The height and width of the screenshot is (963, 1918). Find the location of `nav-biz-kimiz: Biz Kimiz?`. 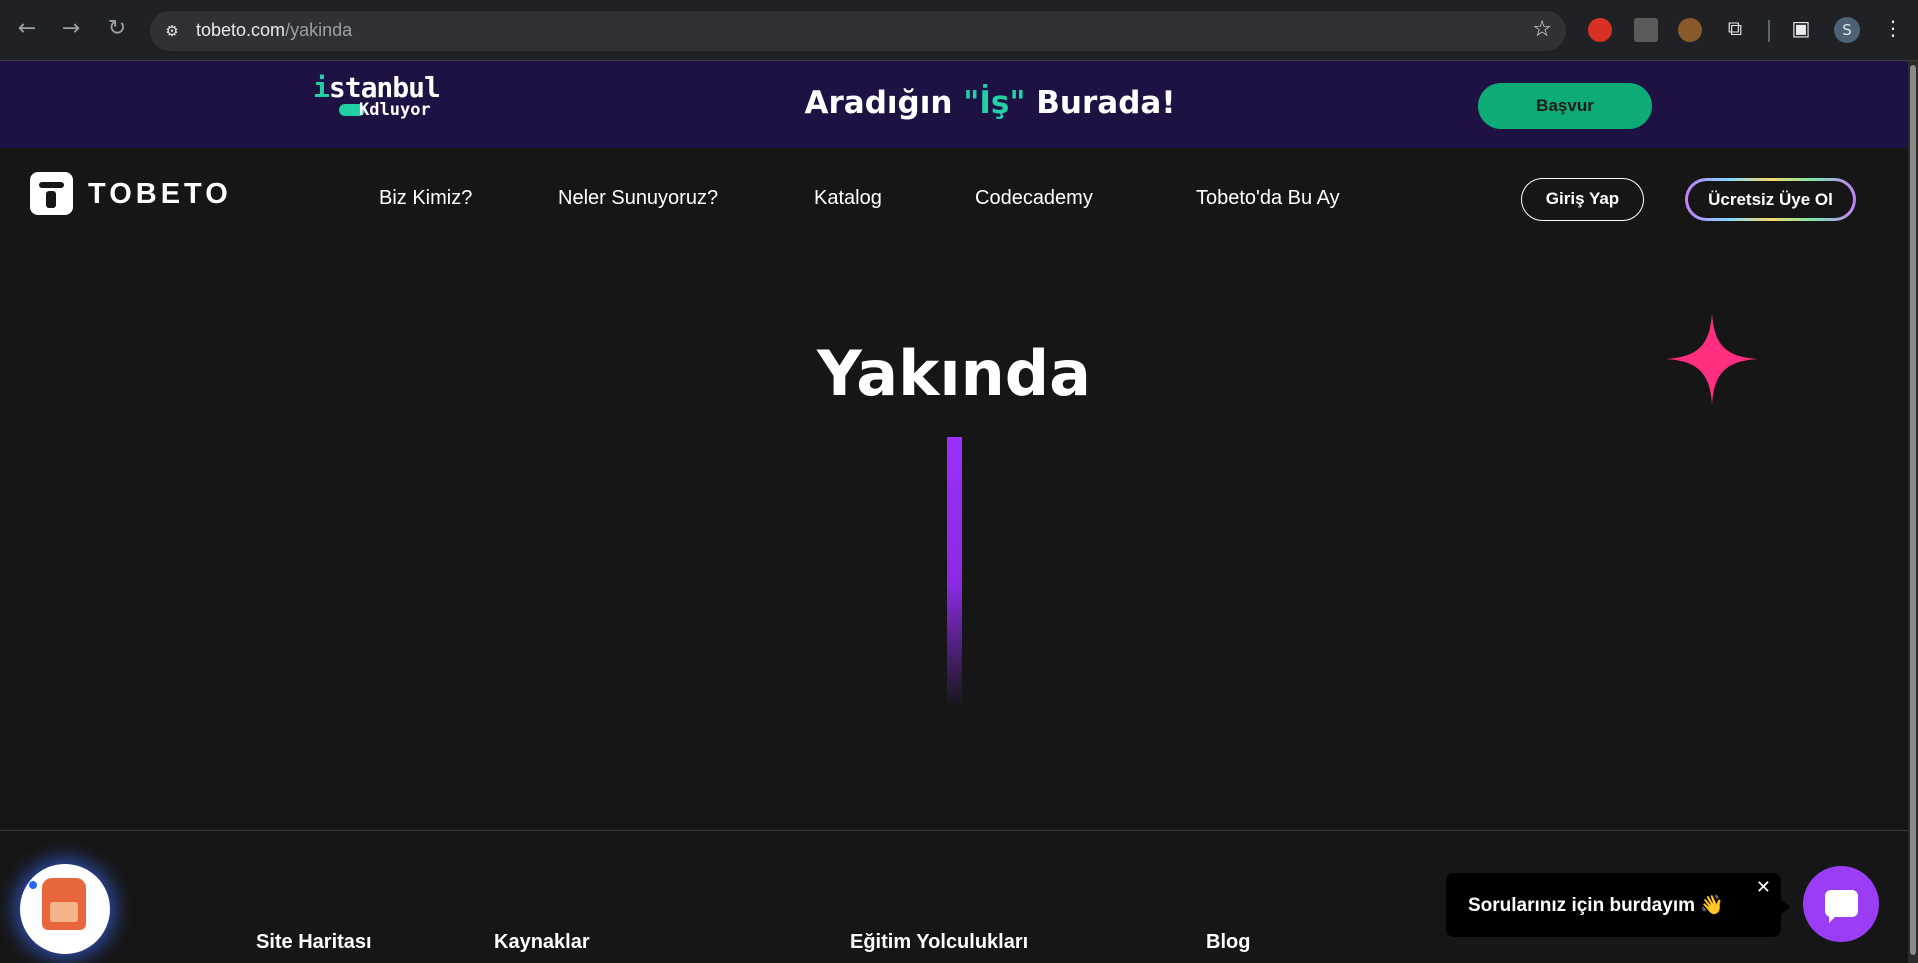

nav-biz-kimiz: Biz Kimiz? is located at coordinates (425, 198).